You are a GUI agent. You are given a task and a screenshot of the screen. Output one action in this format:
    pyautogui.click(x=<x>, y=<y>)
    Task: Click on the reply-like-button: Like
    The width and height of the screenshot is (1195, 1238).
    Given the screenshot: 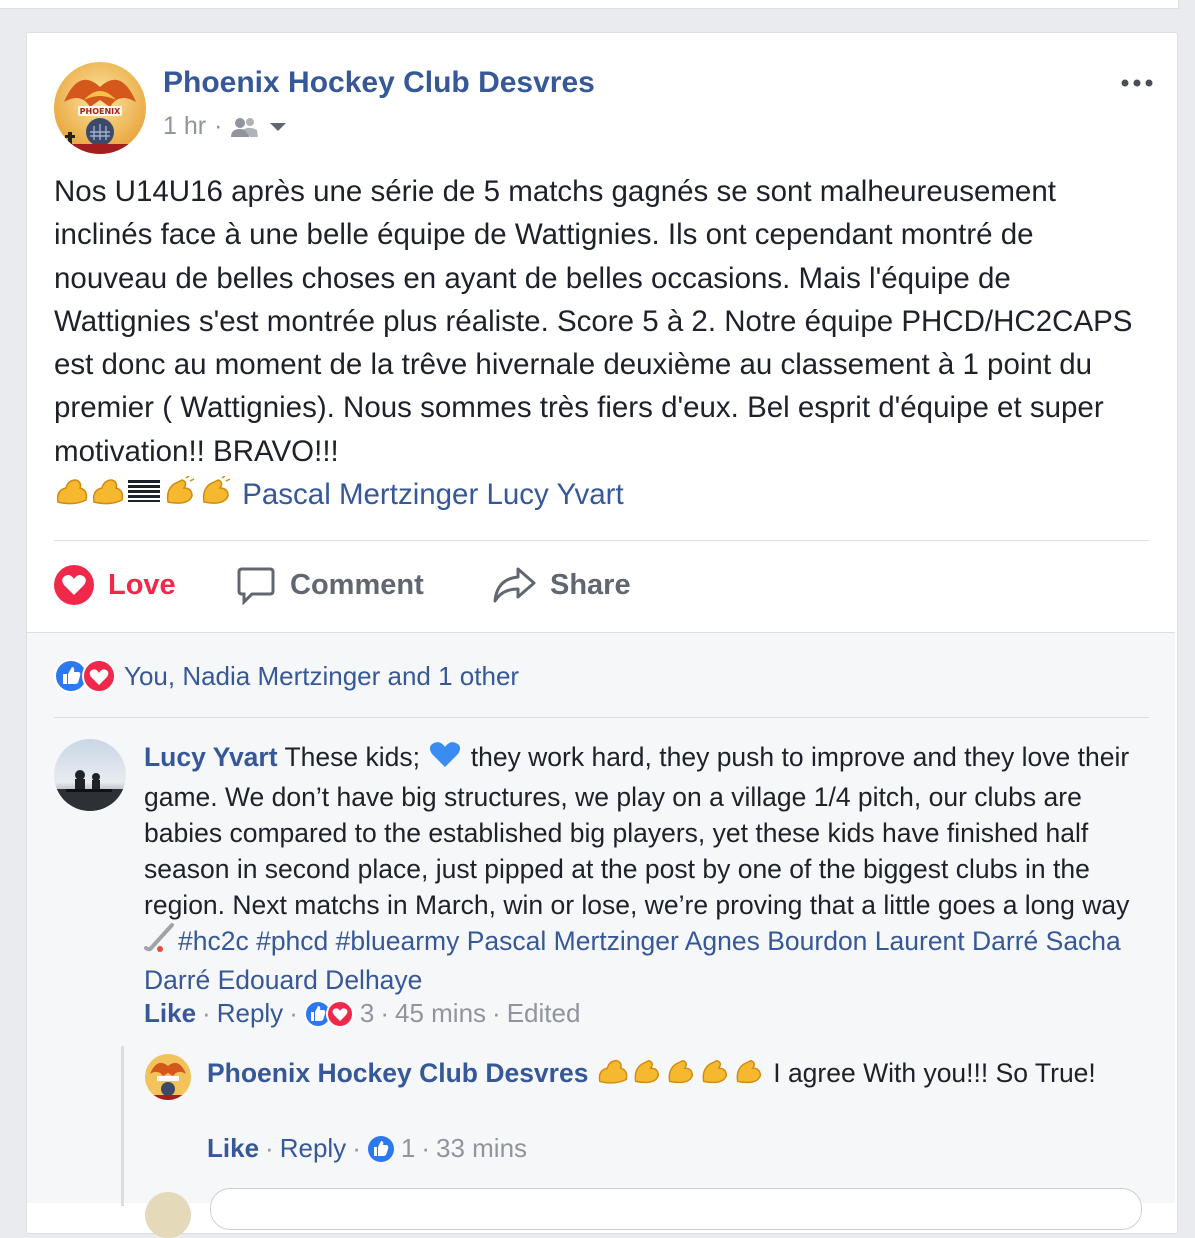 What is the action you would take?
    pyautogui.click(x=233, y=1148)
    